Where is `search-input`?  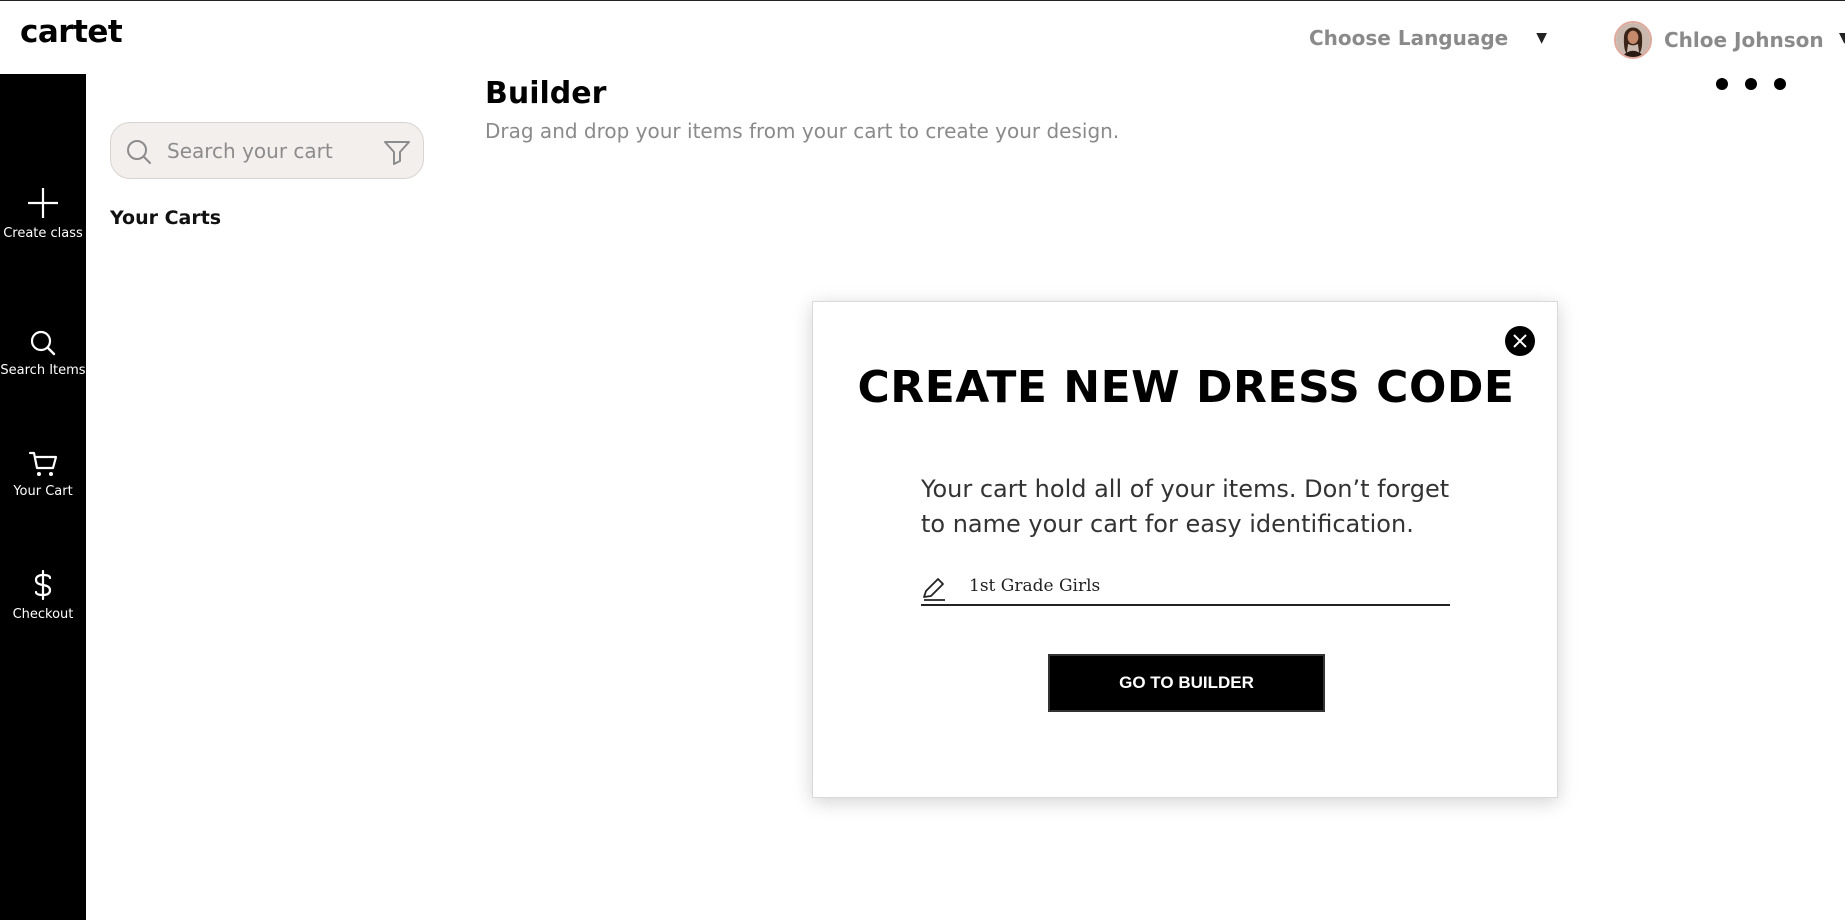 search-input is located at coordinates (267, 151).